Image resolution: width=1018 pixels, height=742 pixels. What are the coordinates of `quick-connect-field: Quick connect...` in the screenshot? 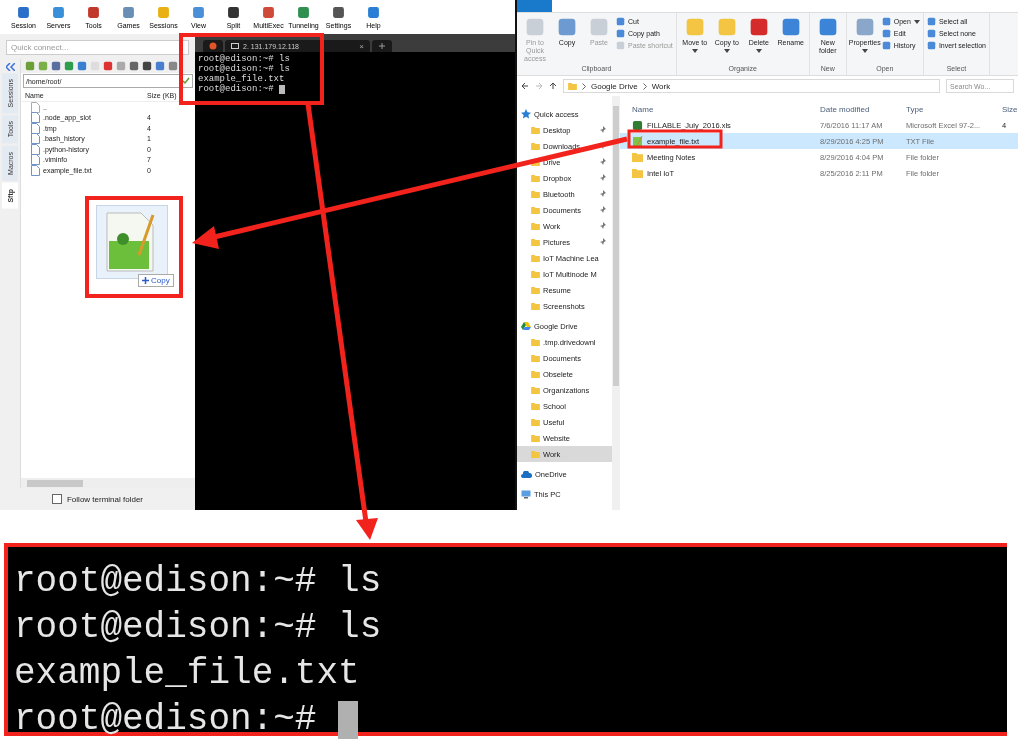 It's located at (97, 47).